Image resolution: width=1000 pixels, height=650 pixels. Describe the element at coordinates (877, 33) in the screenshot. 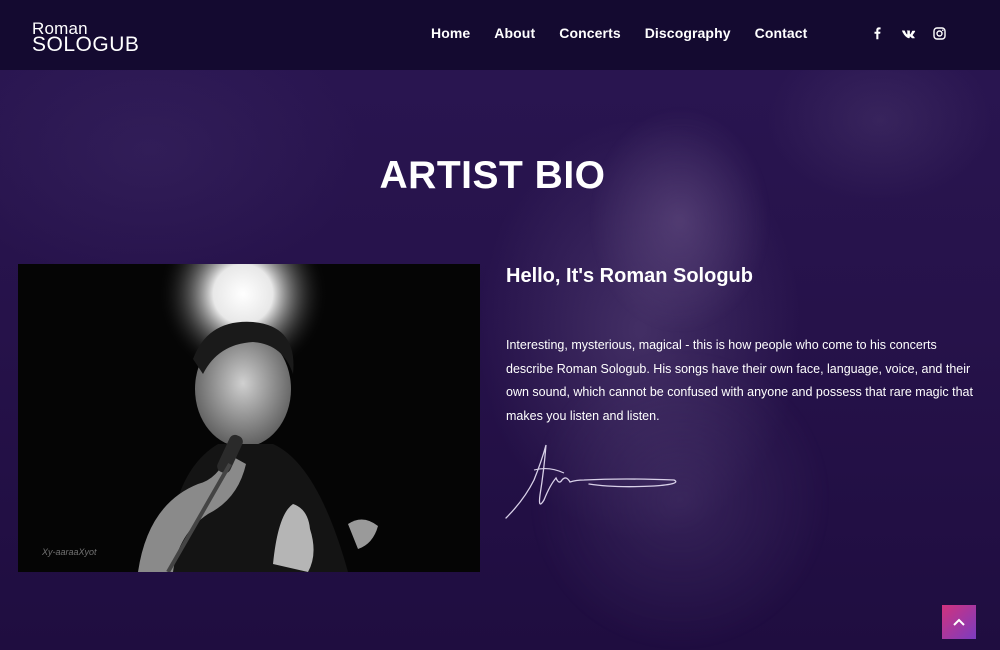

I see `facebook-icon` at that location.